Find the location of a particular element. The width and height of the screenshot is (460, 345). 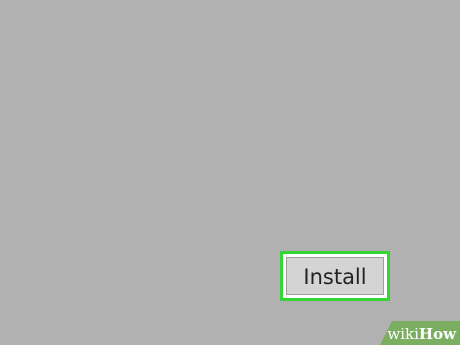

wikihow-watermark: wikiHow is located at coordinates (415, 333).